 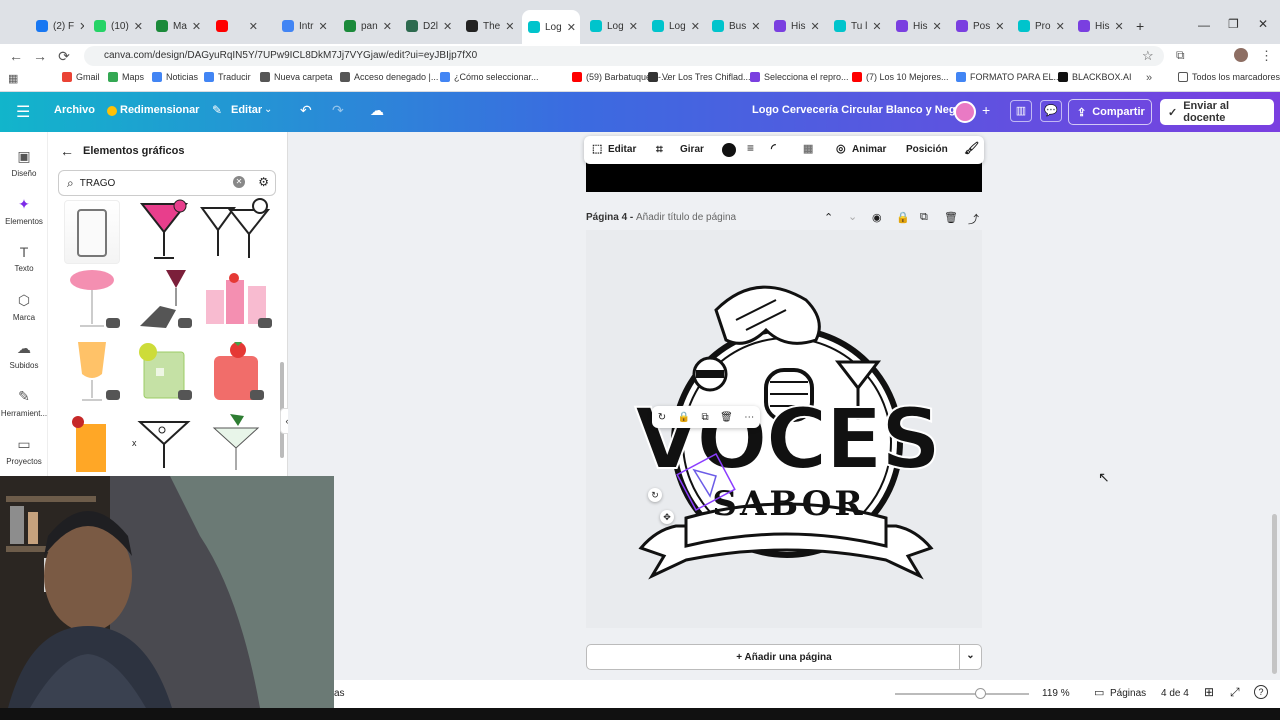 I want to click on browser-tab: Pos ✕, so click(x=977, y=26).